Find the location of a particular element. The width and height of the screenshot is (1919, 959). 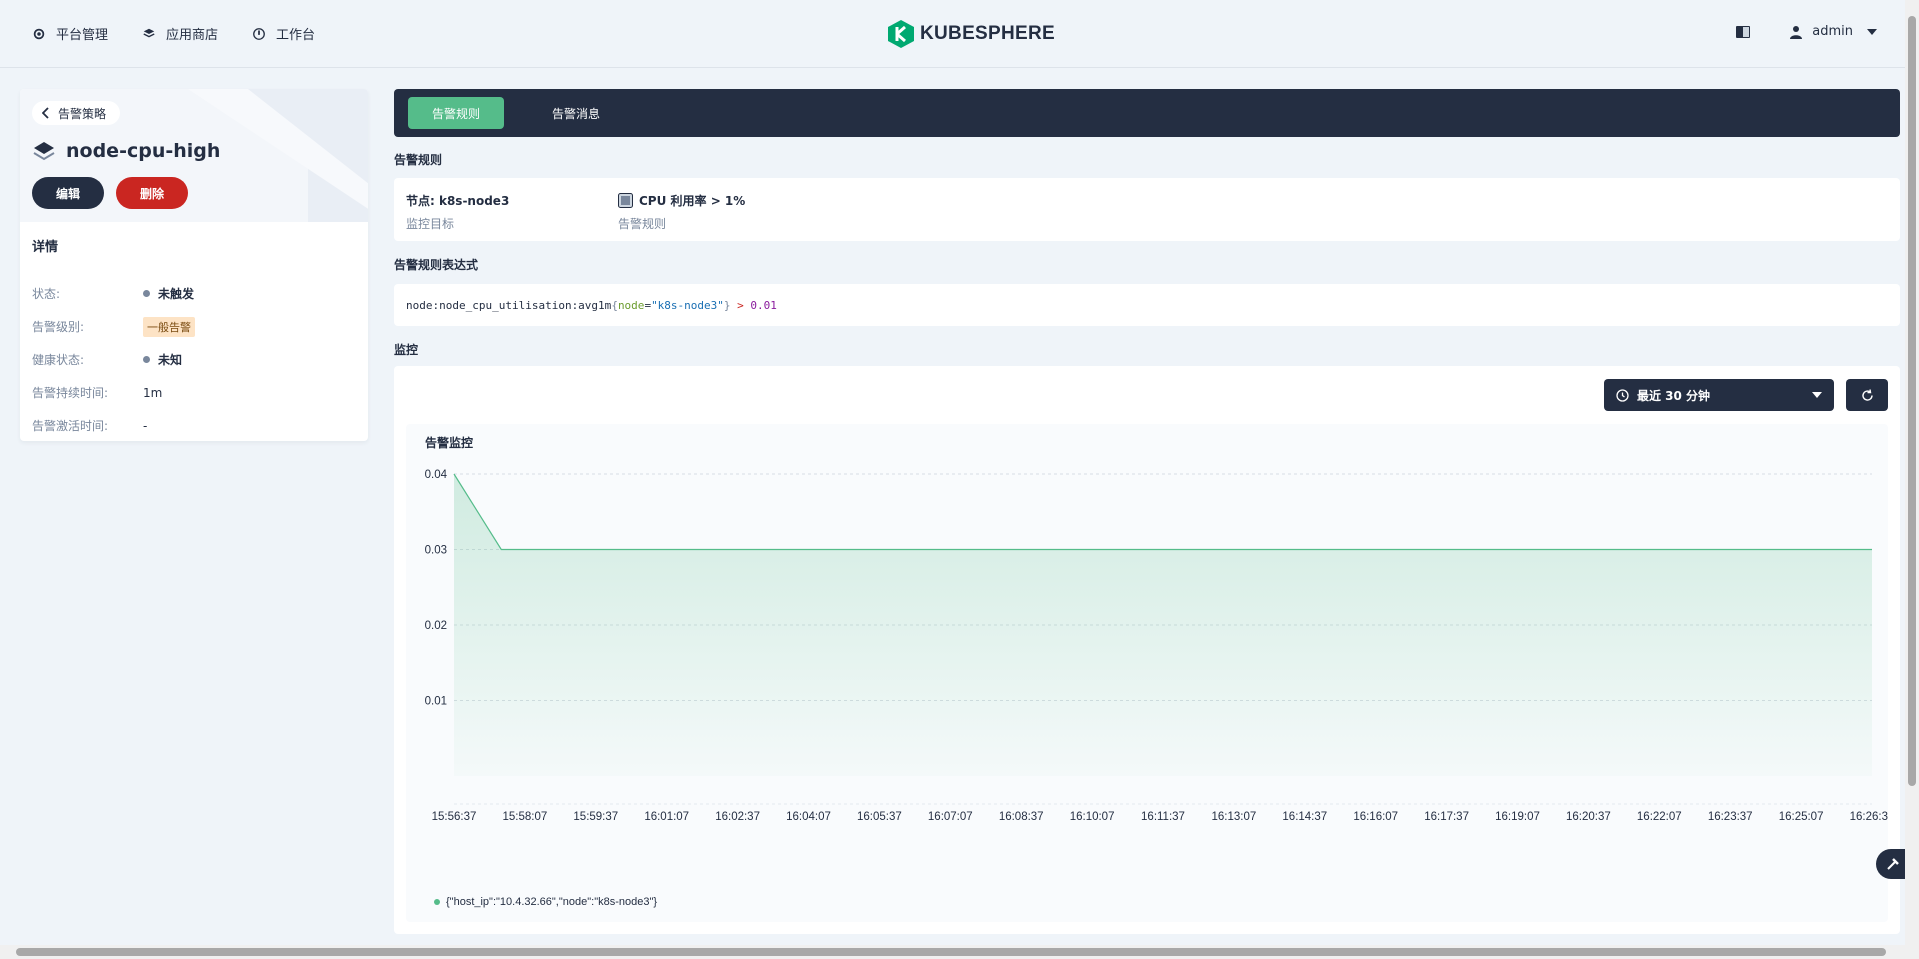

detail-label: 状态: is located at coordinates (46, 294).